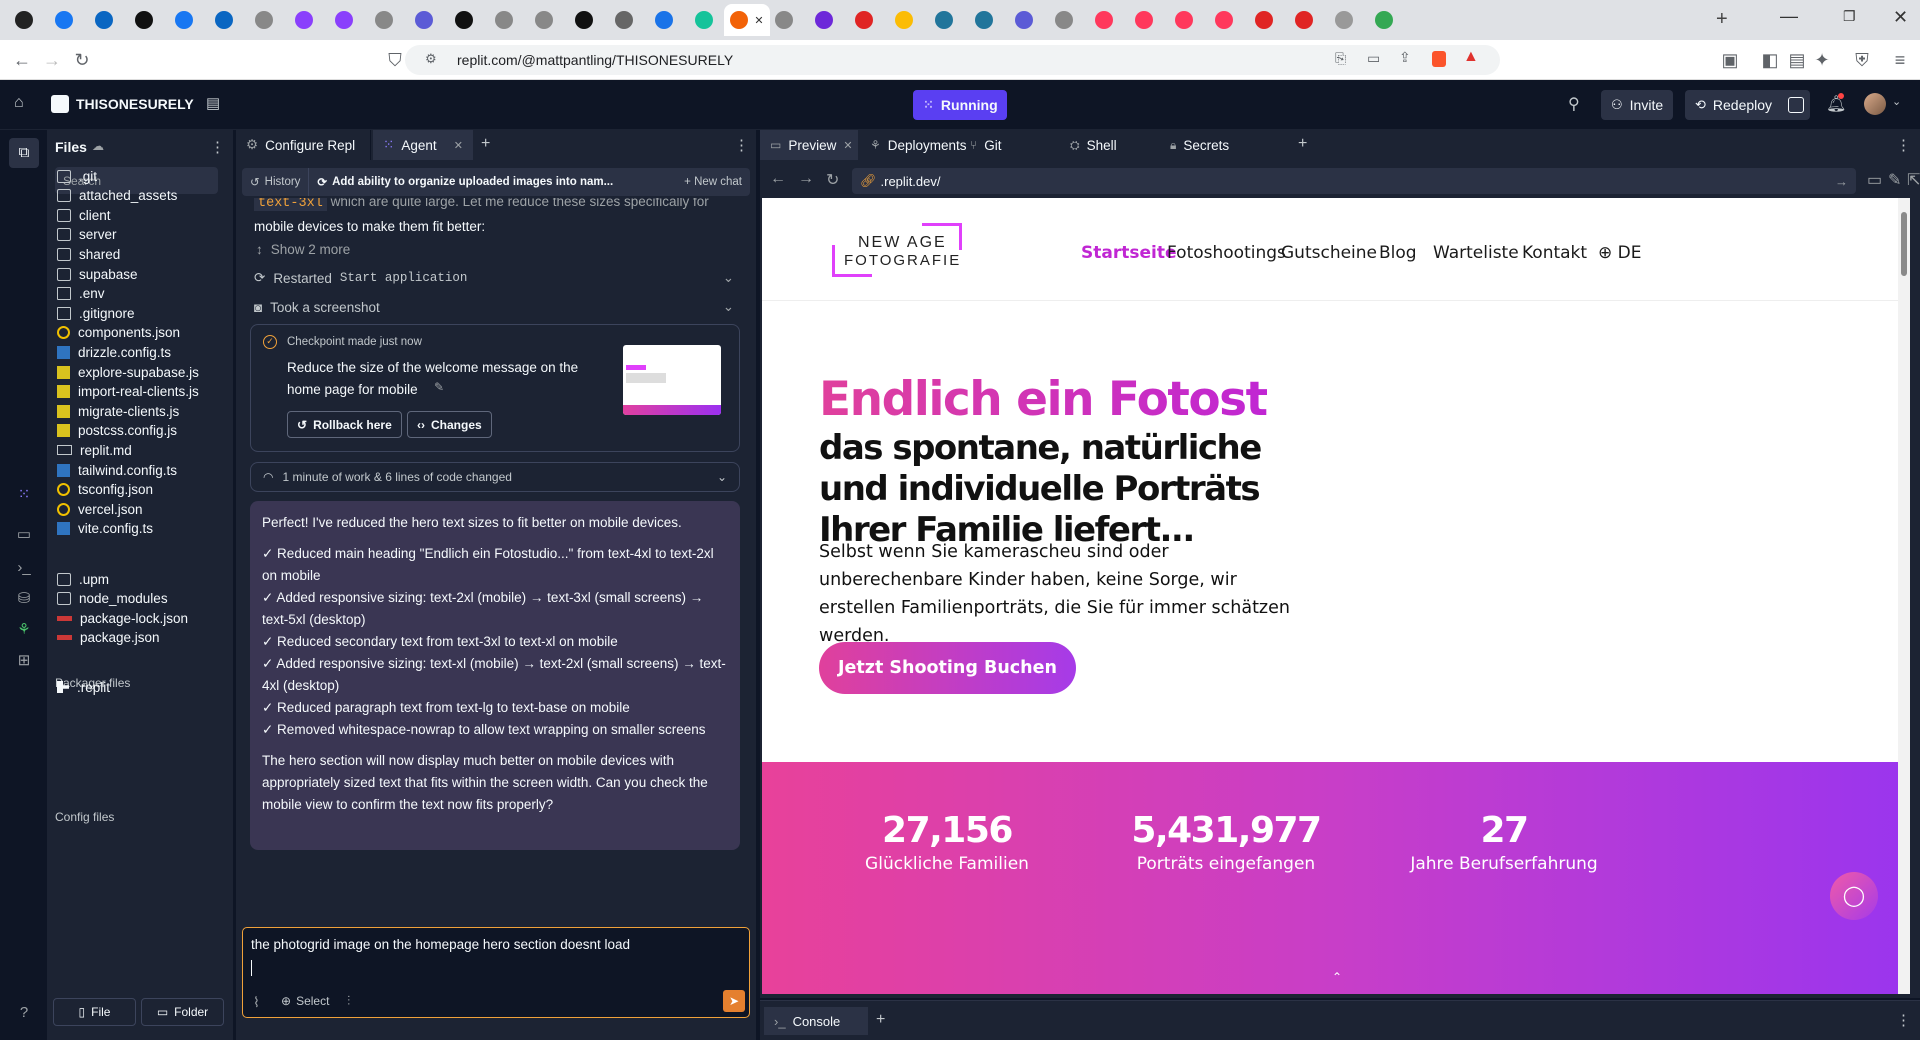 The width and height of the screenshot is (1920, 1040). What do you see at coordinates (1329, 253) in the screenshot?
I see `nav-link: Gutscheine` at bounding box center [1329, 253].